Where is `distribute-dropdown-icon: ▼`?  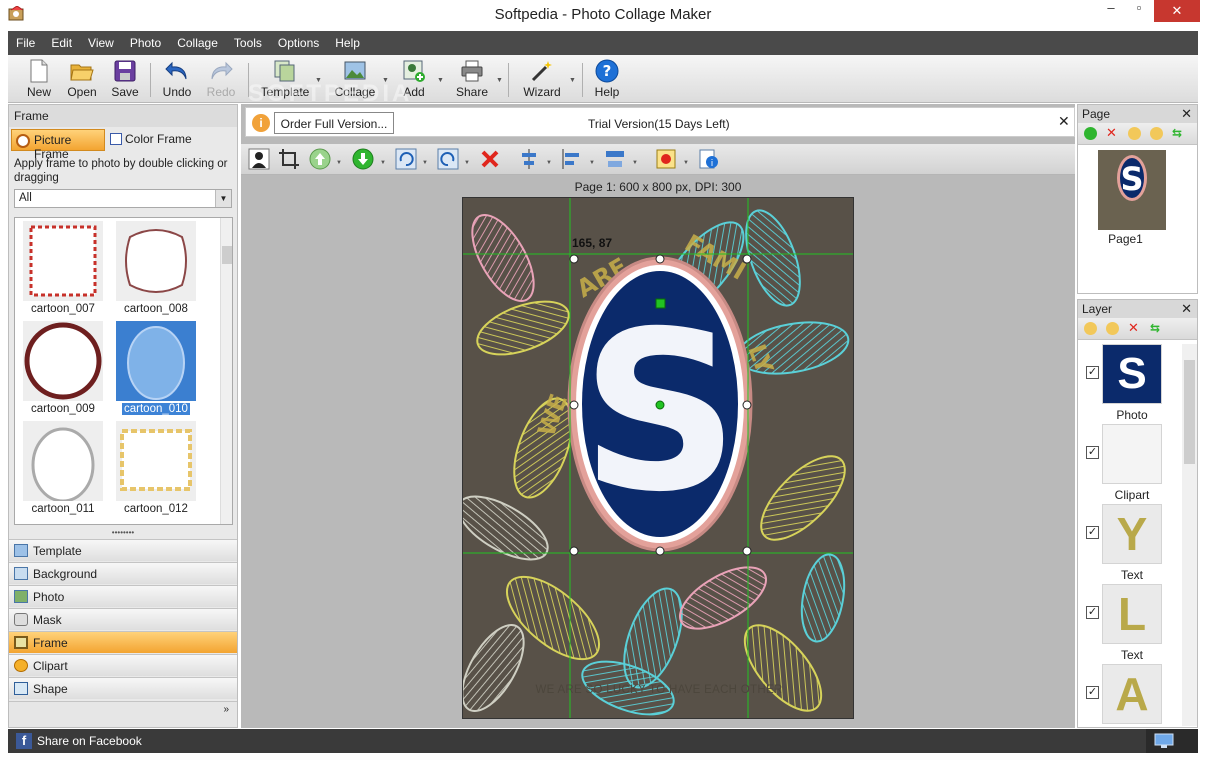
distribute-dropdown-icon: ▼ is located at coordinates (635, 163).